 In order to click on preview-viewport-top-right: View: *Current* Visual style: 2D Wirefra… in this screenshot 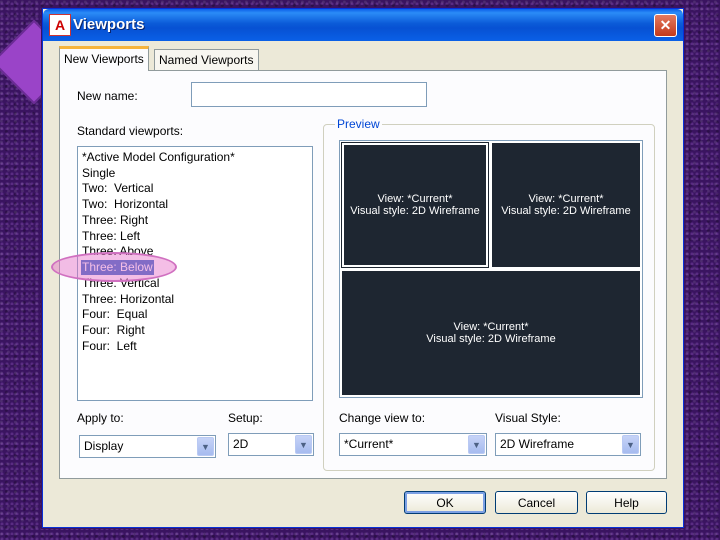, I will do `click(566, 205)`.